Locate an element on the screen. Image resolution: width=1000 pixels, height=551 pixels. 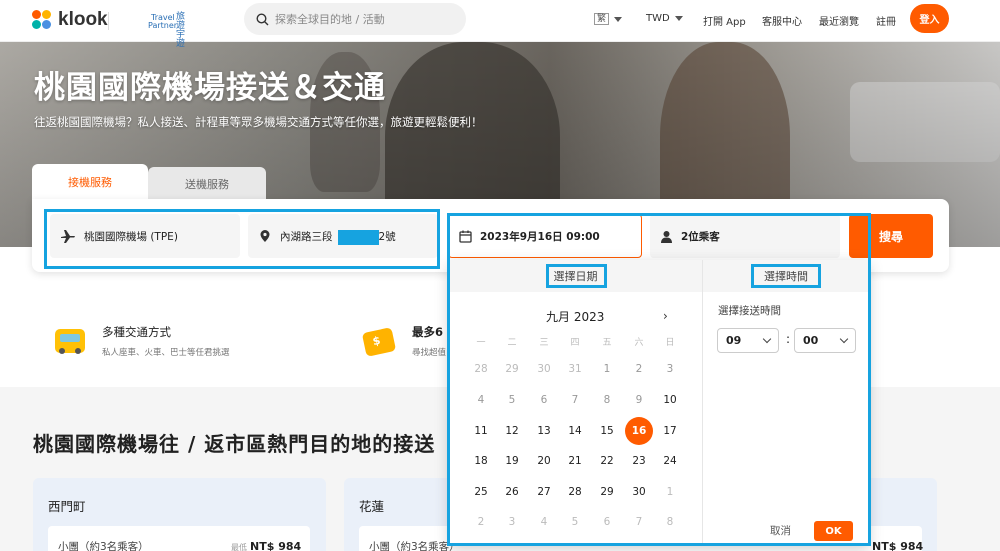
logo-text: klook is located at coordinates (83, 19).